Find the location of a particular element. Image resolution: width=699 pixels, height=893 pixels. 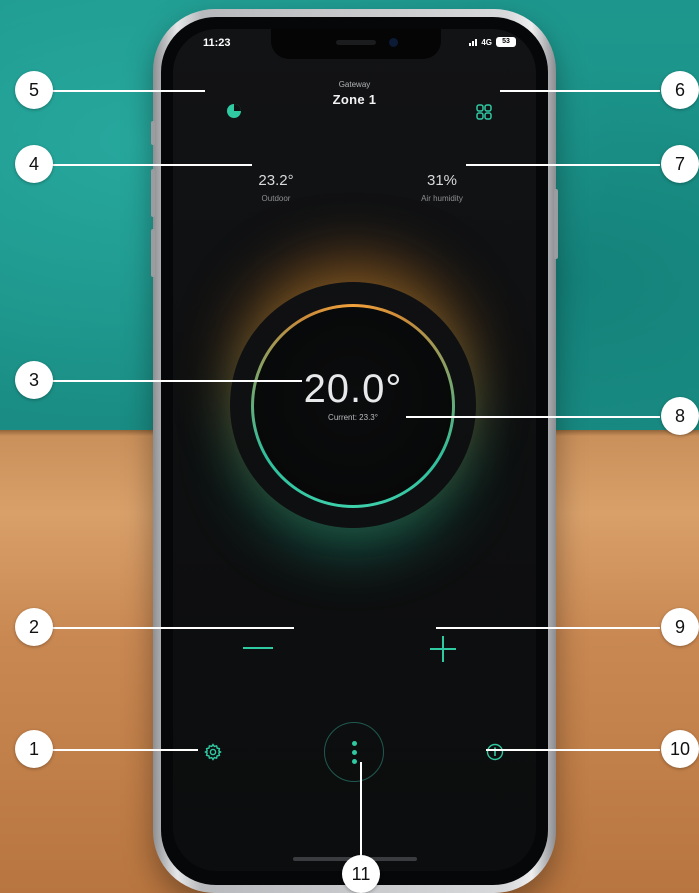

decrease-button is located at coordinates (258, 648).